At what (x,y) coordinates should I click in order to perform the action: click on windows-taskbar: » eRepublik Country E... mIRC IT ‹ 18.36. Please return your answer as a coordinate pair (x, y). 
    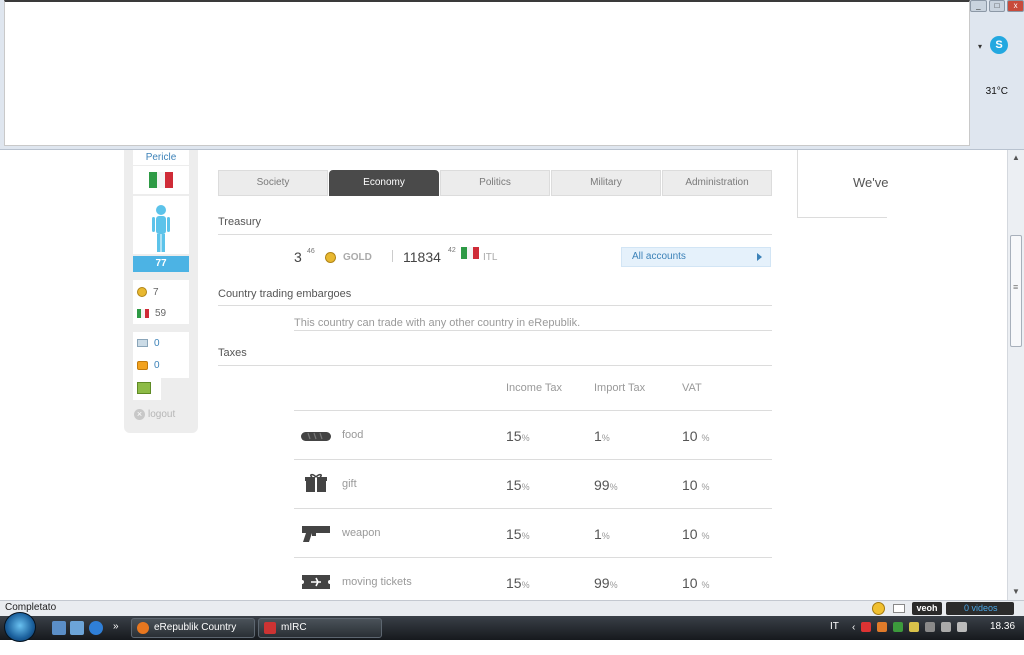
    Looking at the image, I should click on (512, 631).